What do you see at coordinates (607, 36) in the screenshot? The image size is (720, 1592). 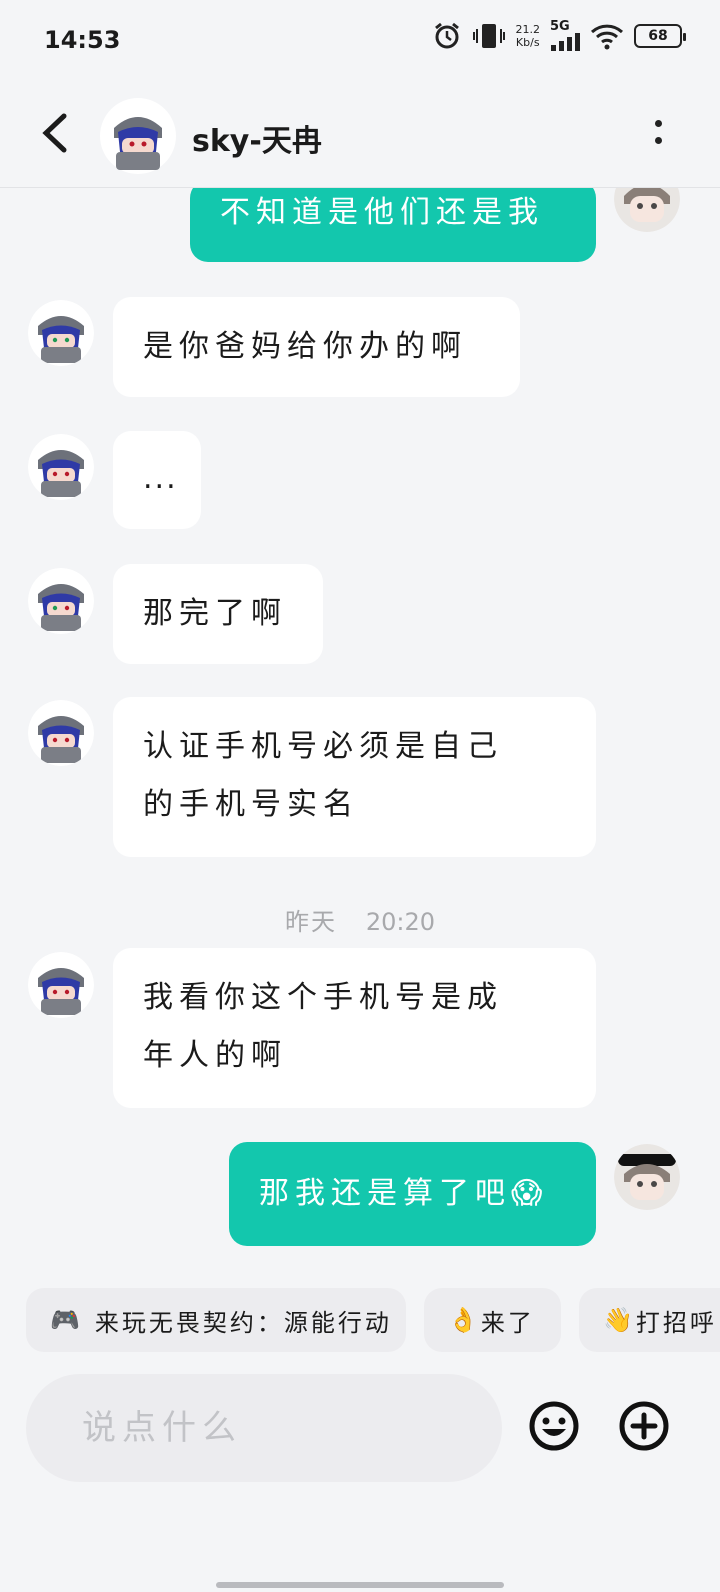 I see `wifi-icon` at bounding box center [607, 36].